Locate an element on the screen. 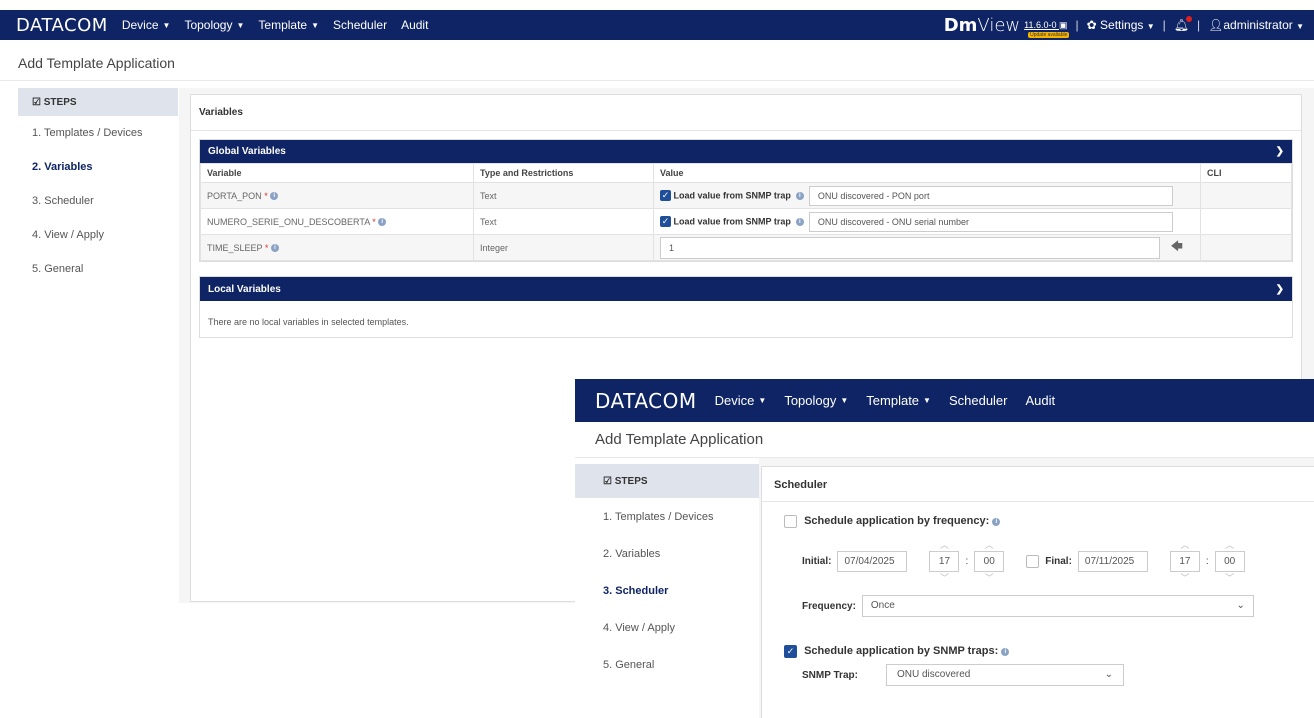 This screenshot has width=1314, height=718. snmp-trap-row: SNMP Trap: ONU discovered ⌄ is located at coordinates (963, 675).